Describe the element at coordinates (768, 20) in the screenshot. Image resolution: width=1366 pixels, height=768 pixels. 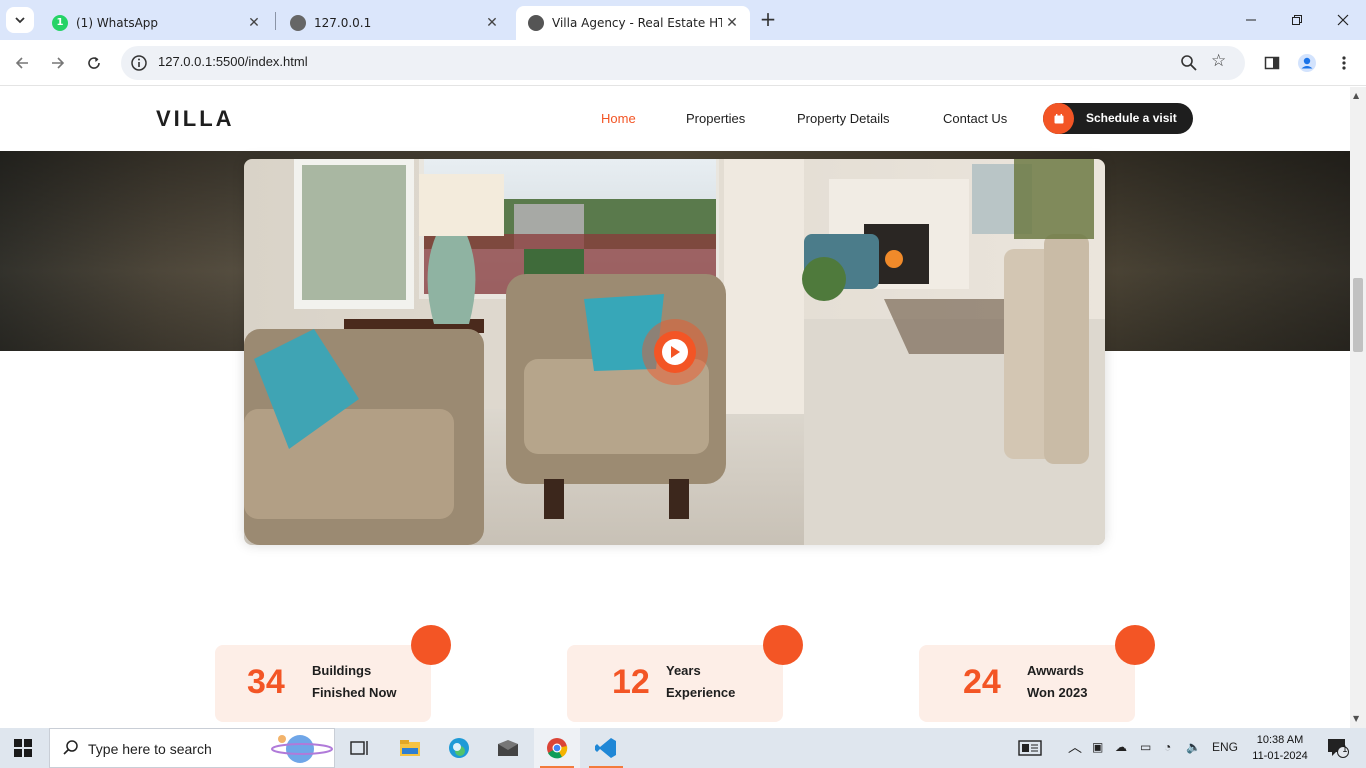
I see `new-tab-button: +` at that location.